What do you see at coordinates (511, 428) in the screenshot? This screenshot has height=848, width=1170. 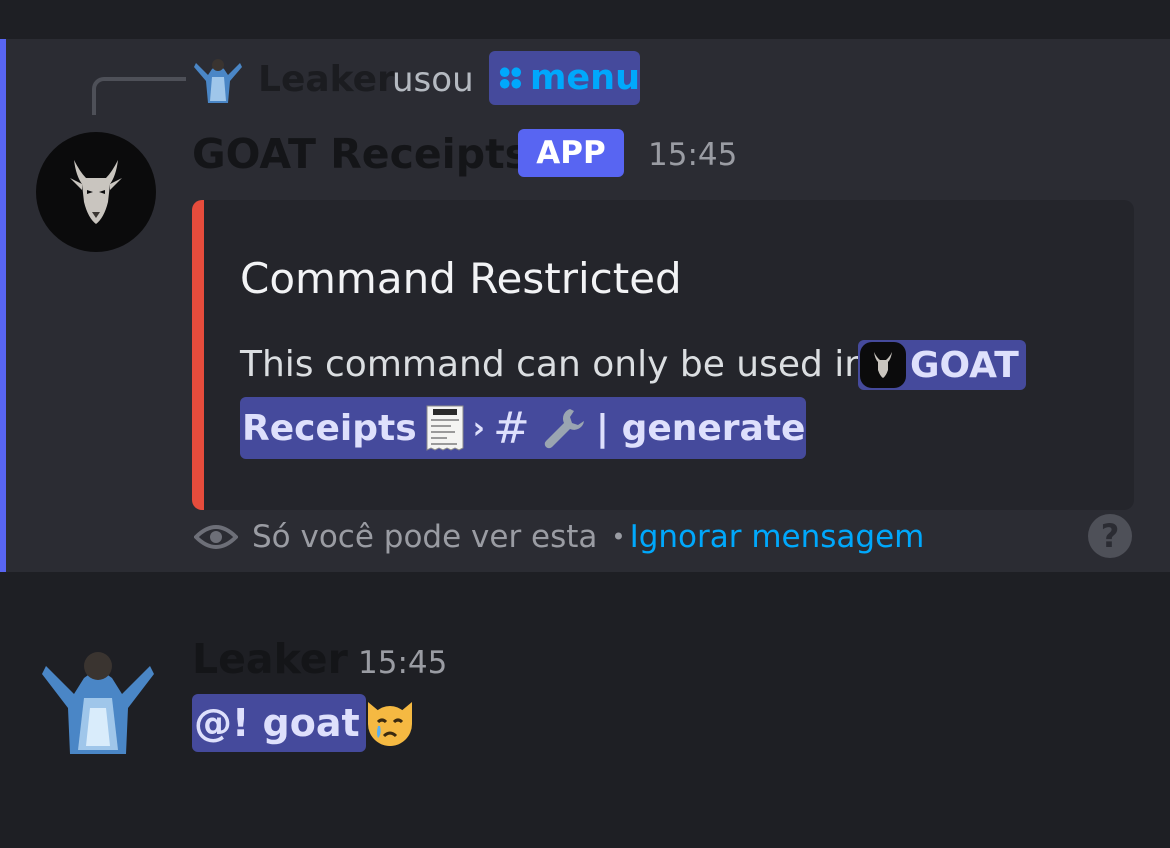 I see `channel-hash-icon: #` at bounding box center [511, 428].